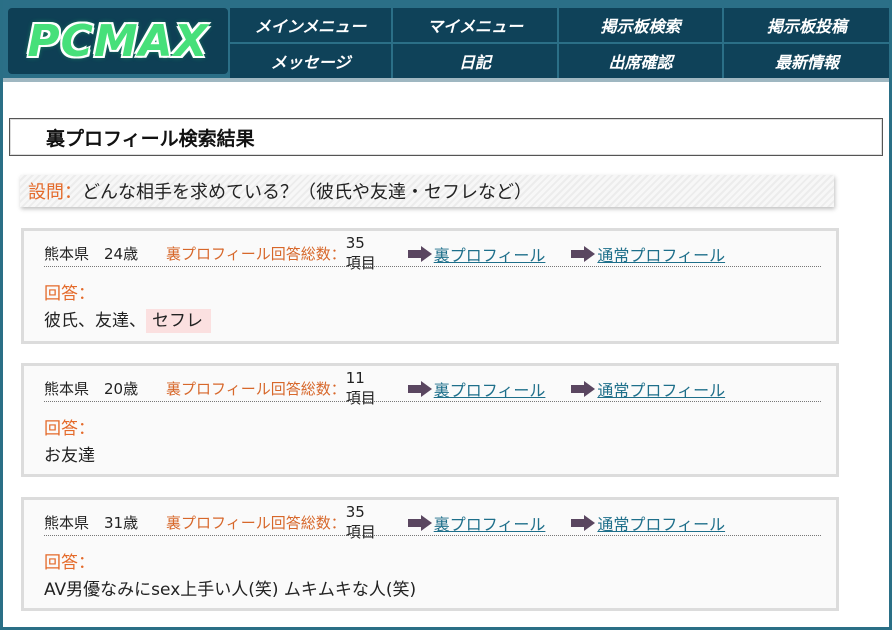 This screenshot has height=630, width=892. What do you see at coordinates (446, 80) in the screenshot?
I see `header-divider` at bounding box center [446, 80].